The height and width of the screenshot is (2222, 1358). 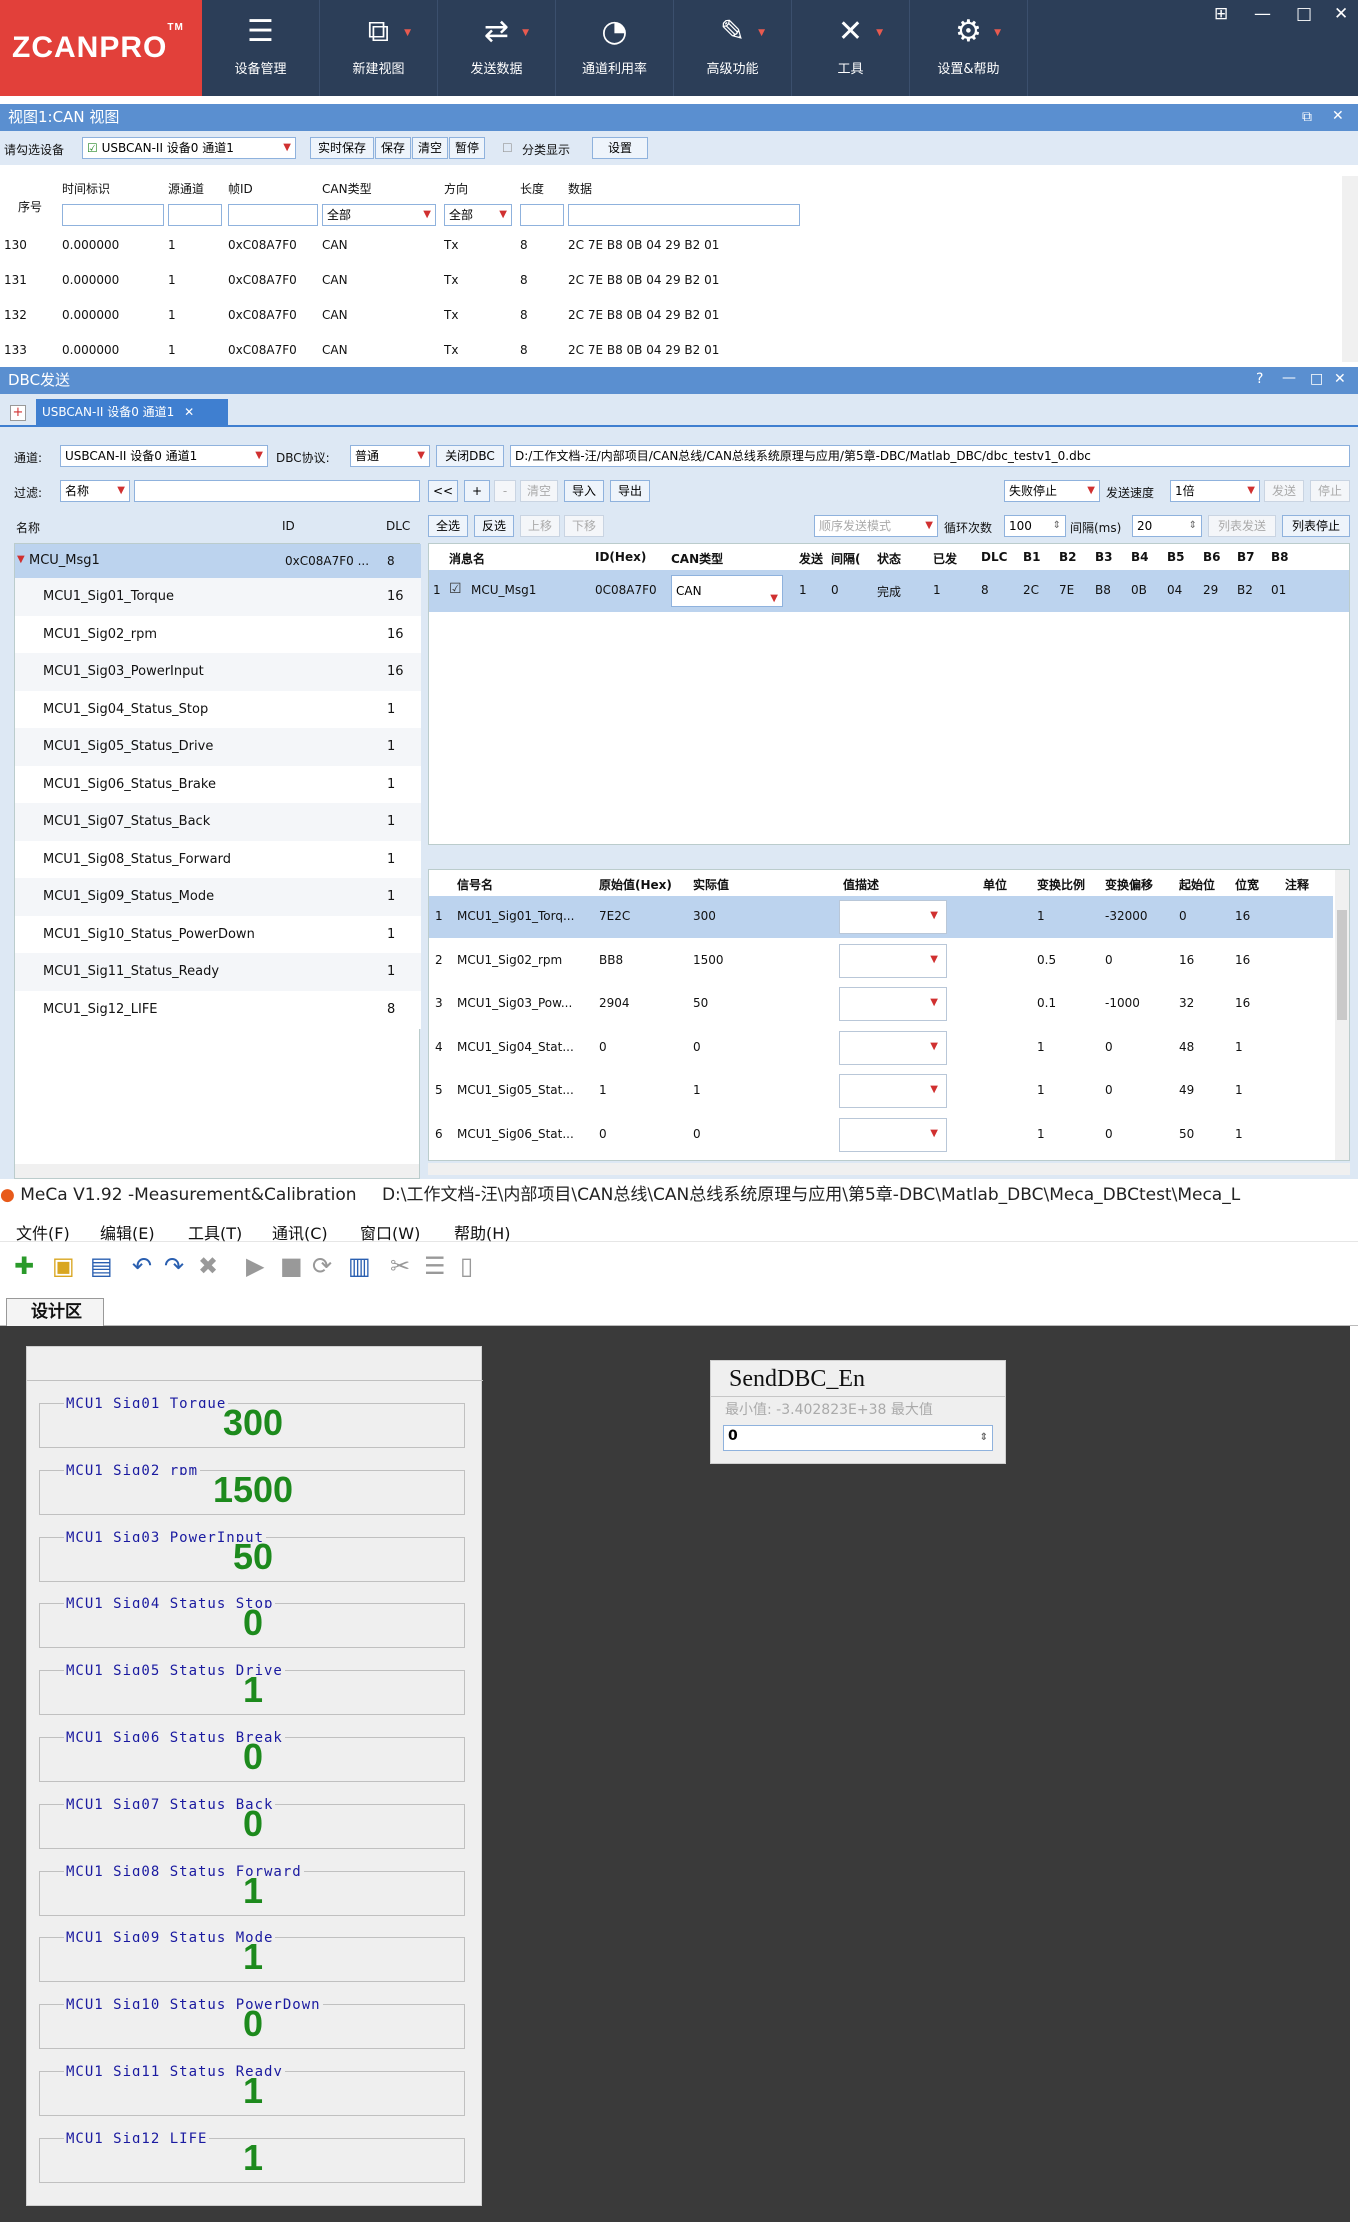 What do you see at coordinates (218, 672) in the screenshot?
I see `tree-signal-row: MCU1_Sig03_PowerInput 16` at bounding box center [218, 672].